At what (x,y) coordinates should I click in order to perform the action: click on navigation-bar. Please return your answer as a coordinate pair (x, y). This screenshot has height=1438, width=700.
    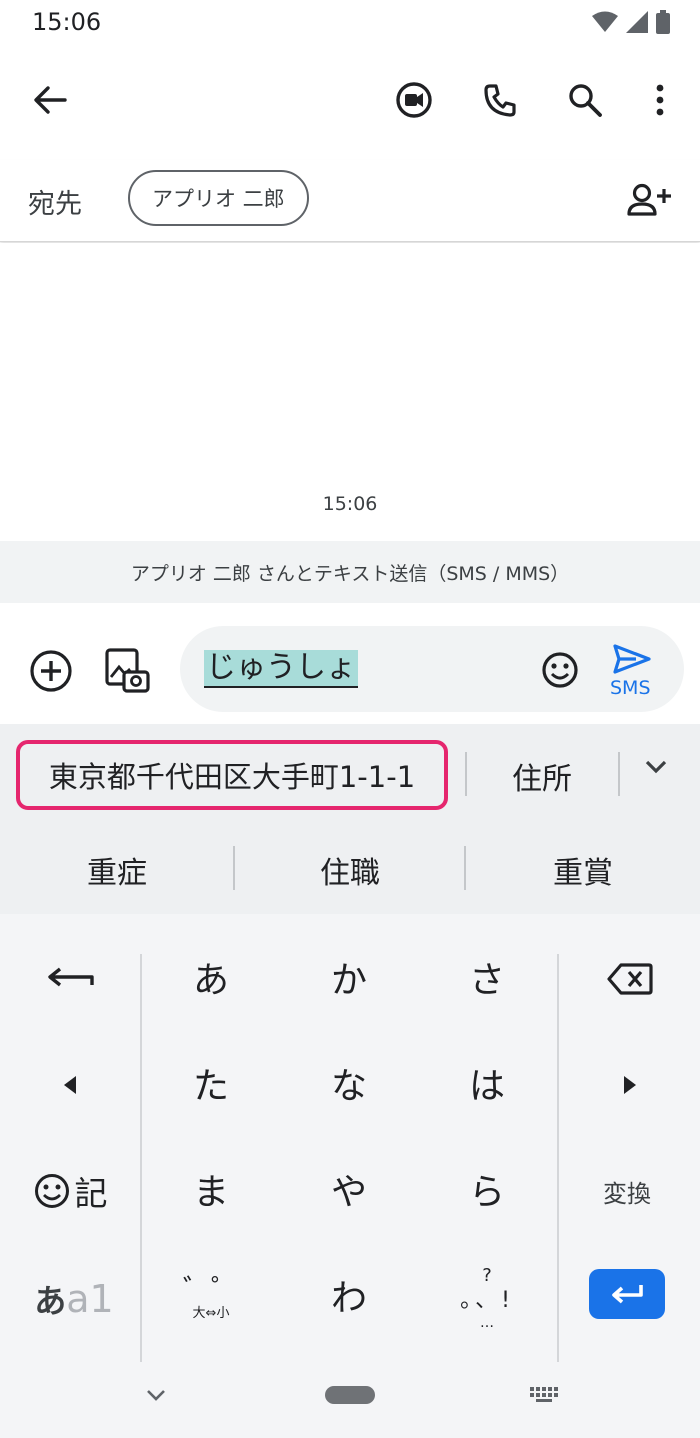
    Looking at the image, I should click on (350, 1396).